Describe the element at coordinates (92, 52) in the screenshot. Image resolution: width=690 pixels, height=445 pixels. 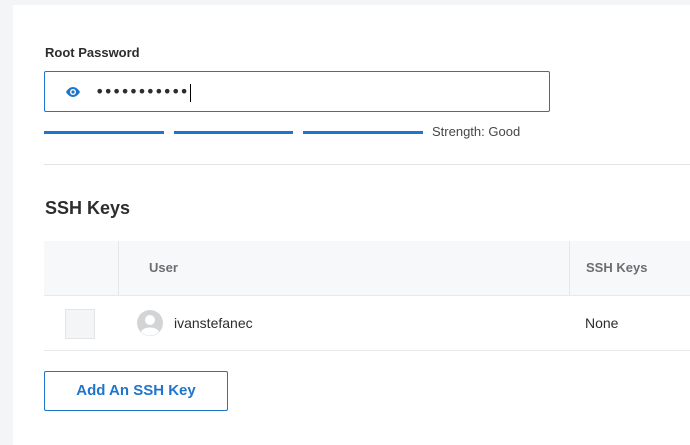
I see `root-password-label: Root Password` at that location.